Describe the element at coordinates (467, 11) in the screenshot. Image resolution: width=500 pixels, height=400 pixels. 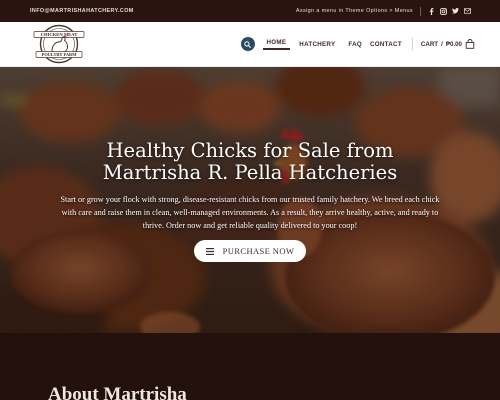
I see `email-icon` at that location.